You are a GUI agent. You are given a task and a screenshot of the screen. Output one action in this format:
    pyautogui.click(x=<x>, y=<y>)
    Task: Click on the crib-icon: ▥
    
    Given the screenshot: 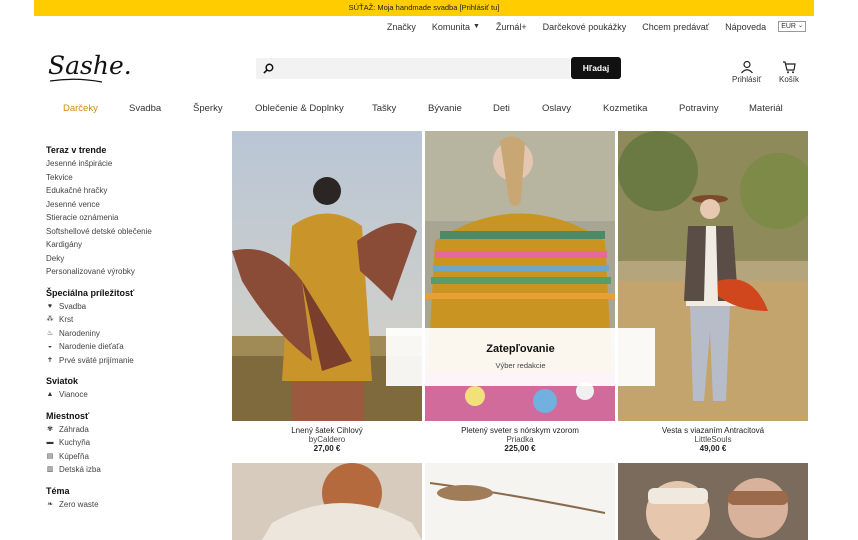 What is the action you would take?
    pyautogui.click(x=50, y=469)
    